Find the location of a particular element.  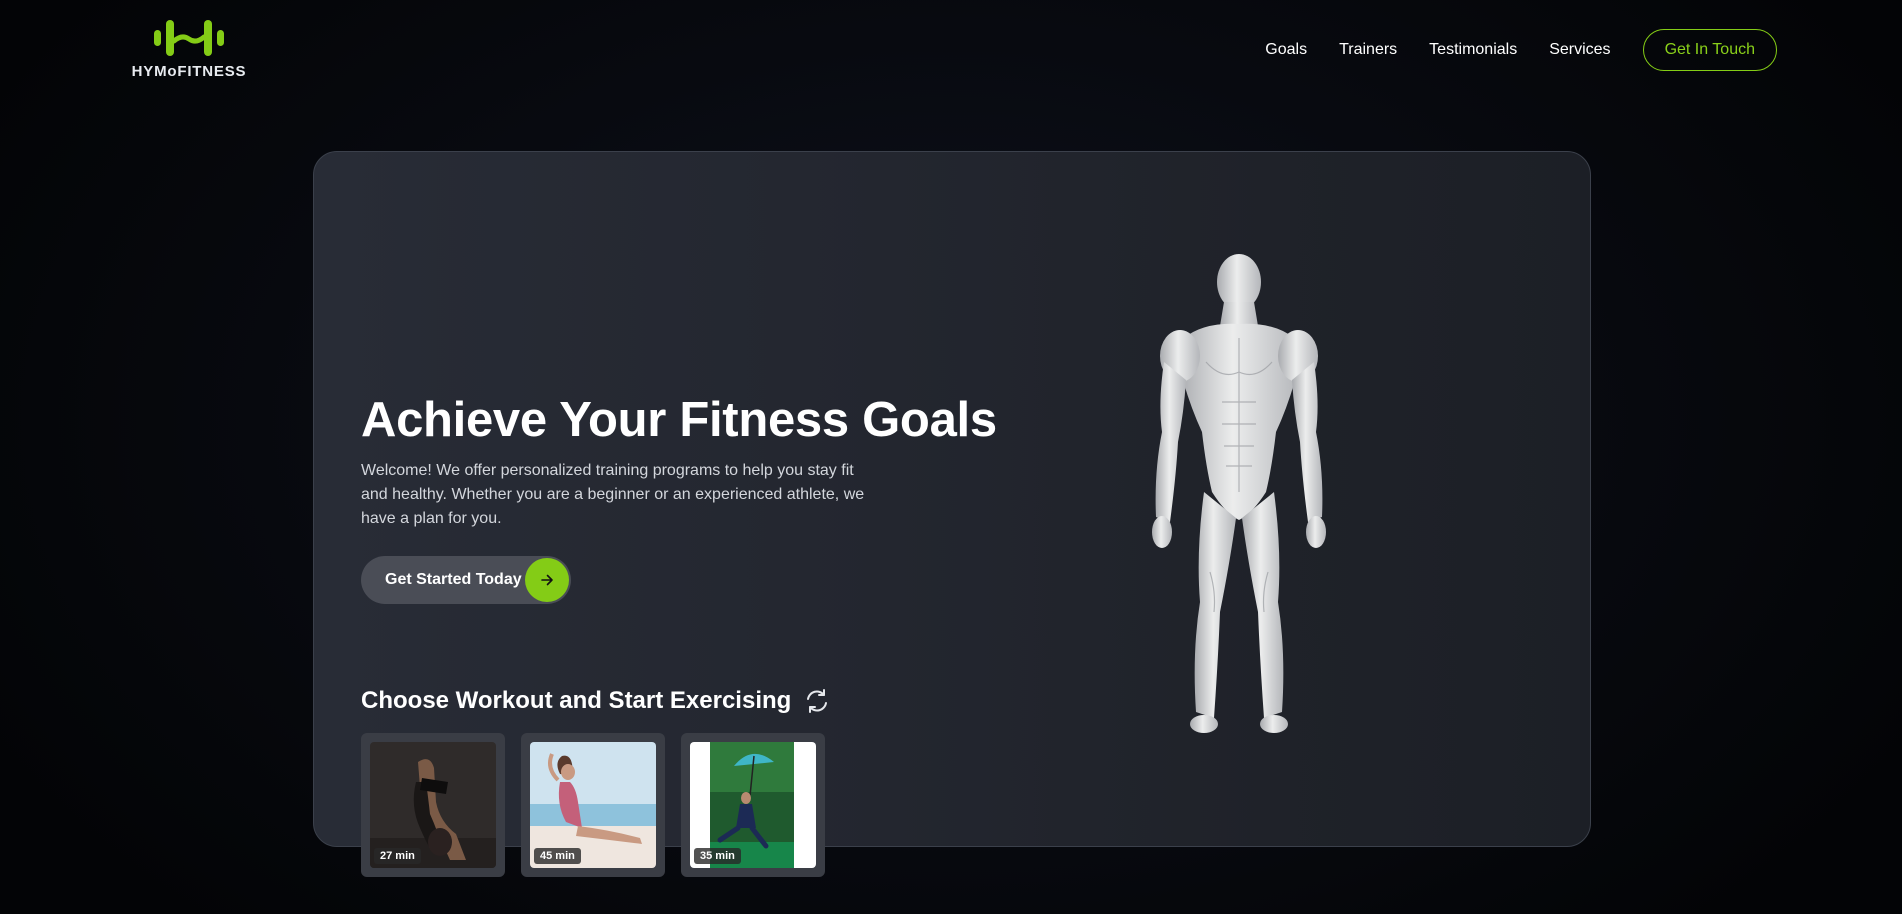

workout-card: 27 min is located at coordinates (433, 805).